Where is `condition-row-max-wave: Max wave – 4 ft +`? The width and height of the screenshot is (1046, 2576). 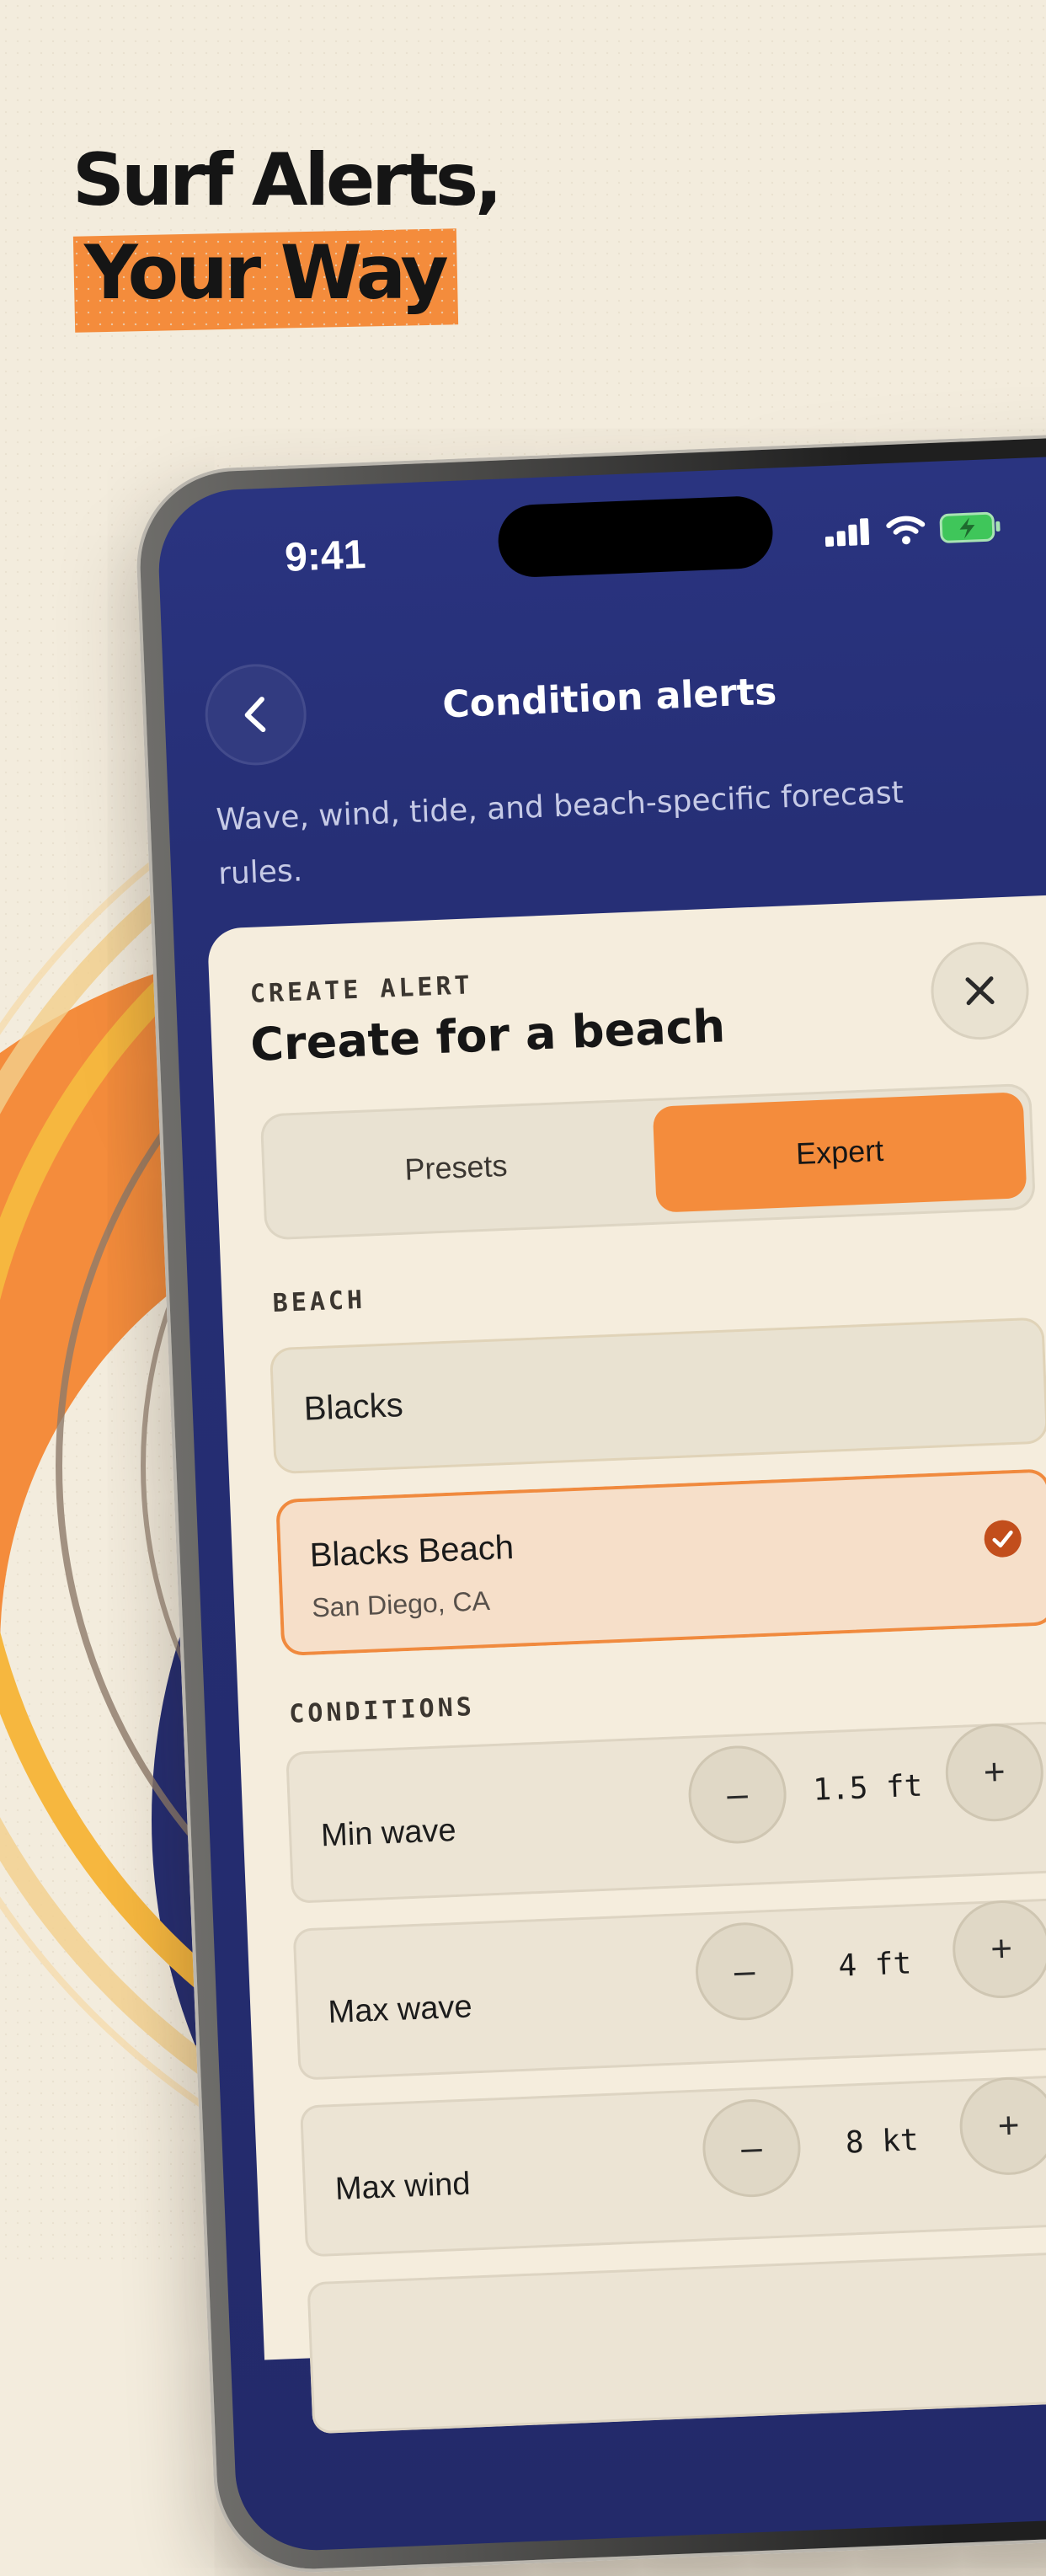 condition-row-max-wave: Max wave – 4 ft + is located at coordinates (669, 1989).